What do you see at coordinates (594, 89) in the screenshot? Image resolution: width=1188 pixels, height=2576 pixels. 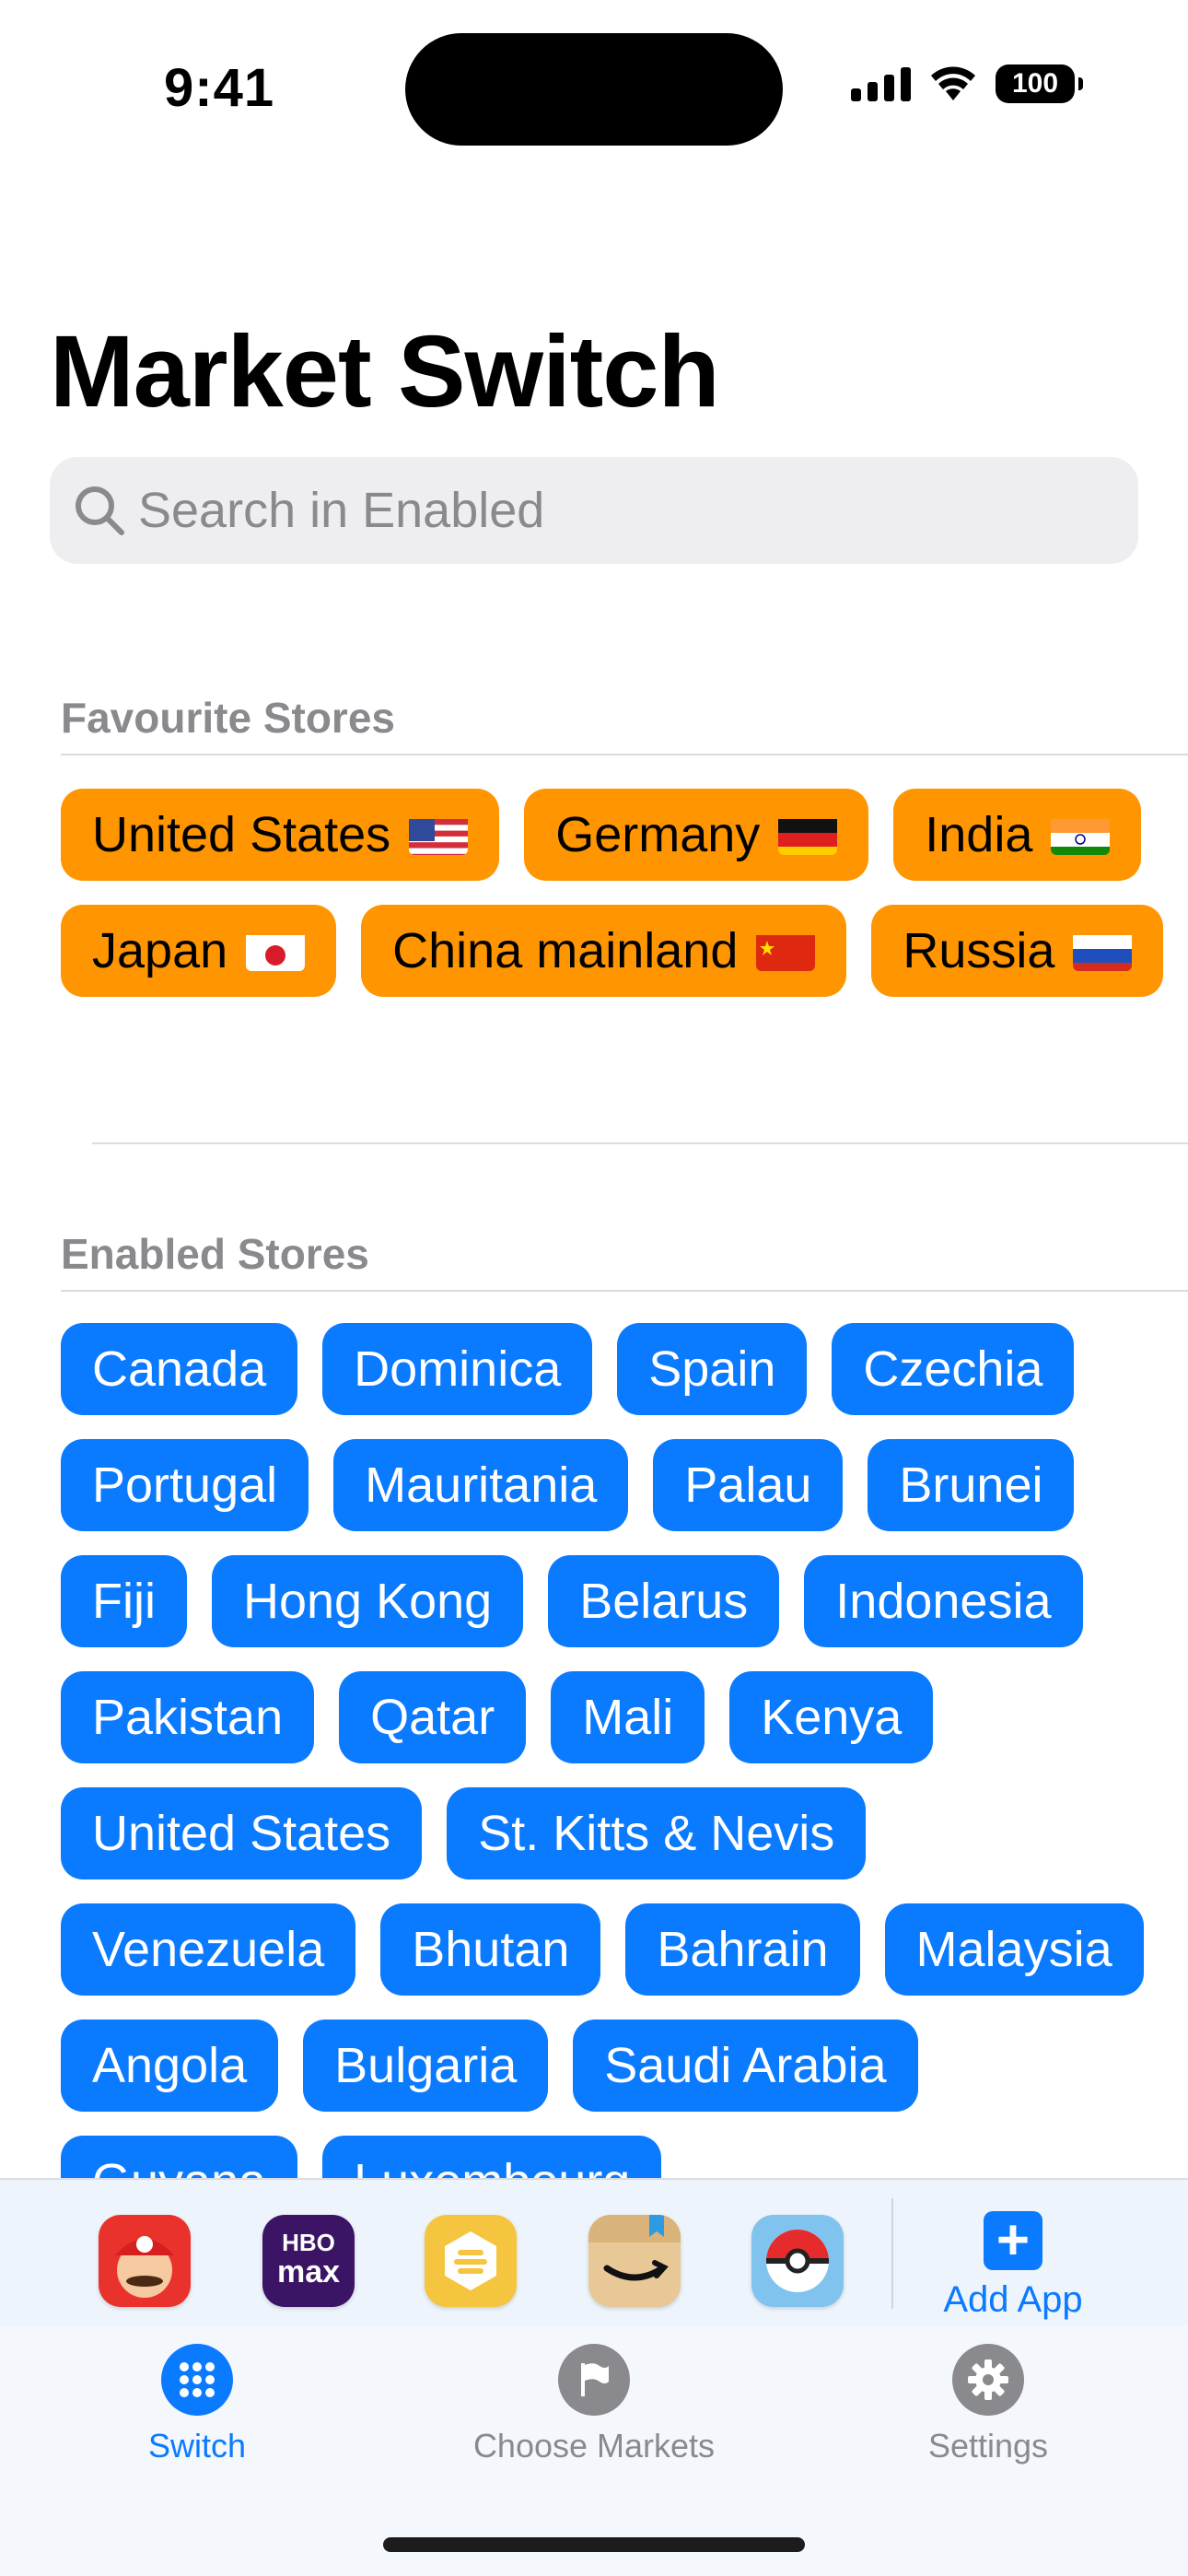 I see `dynamic-island` at bounding box center [594, 89].